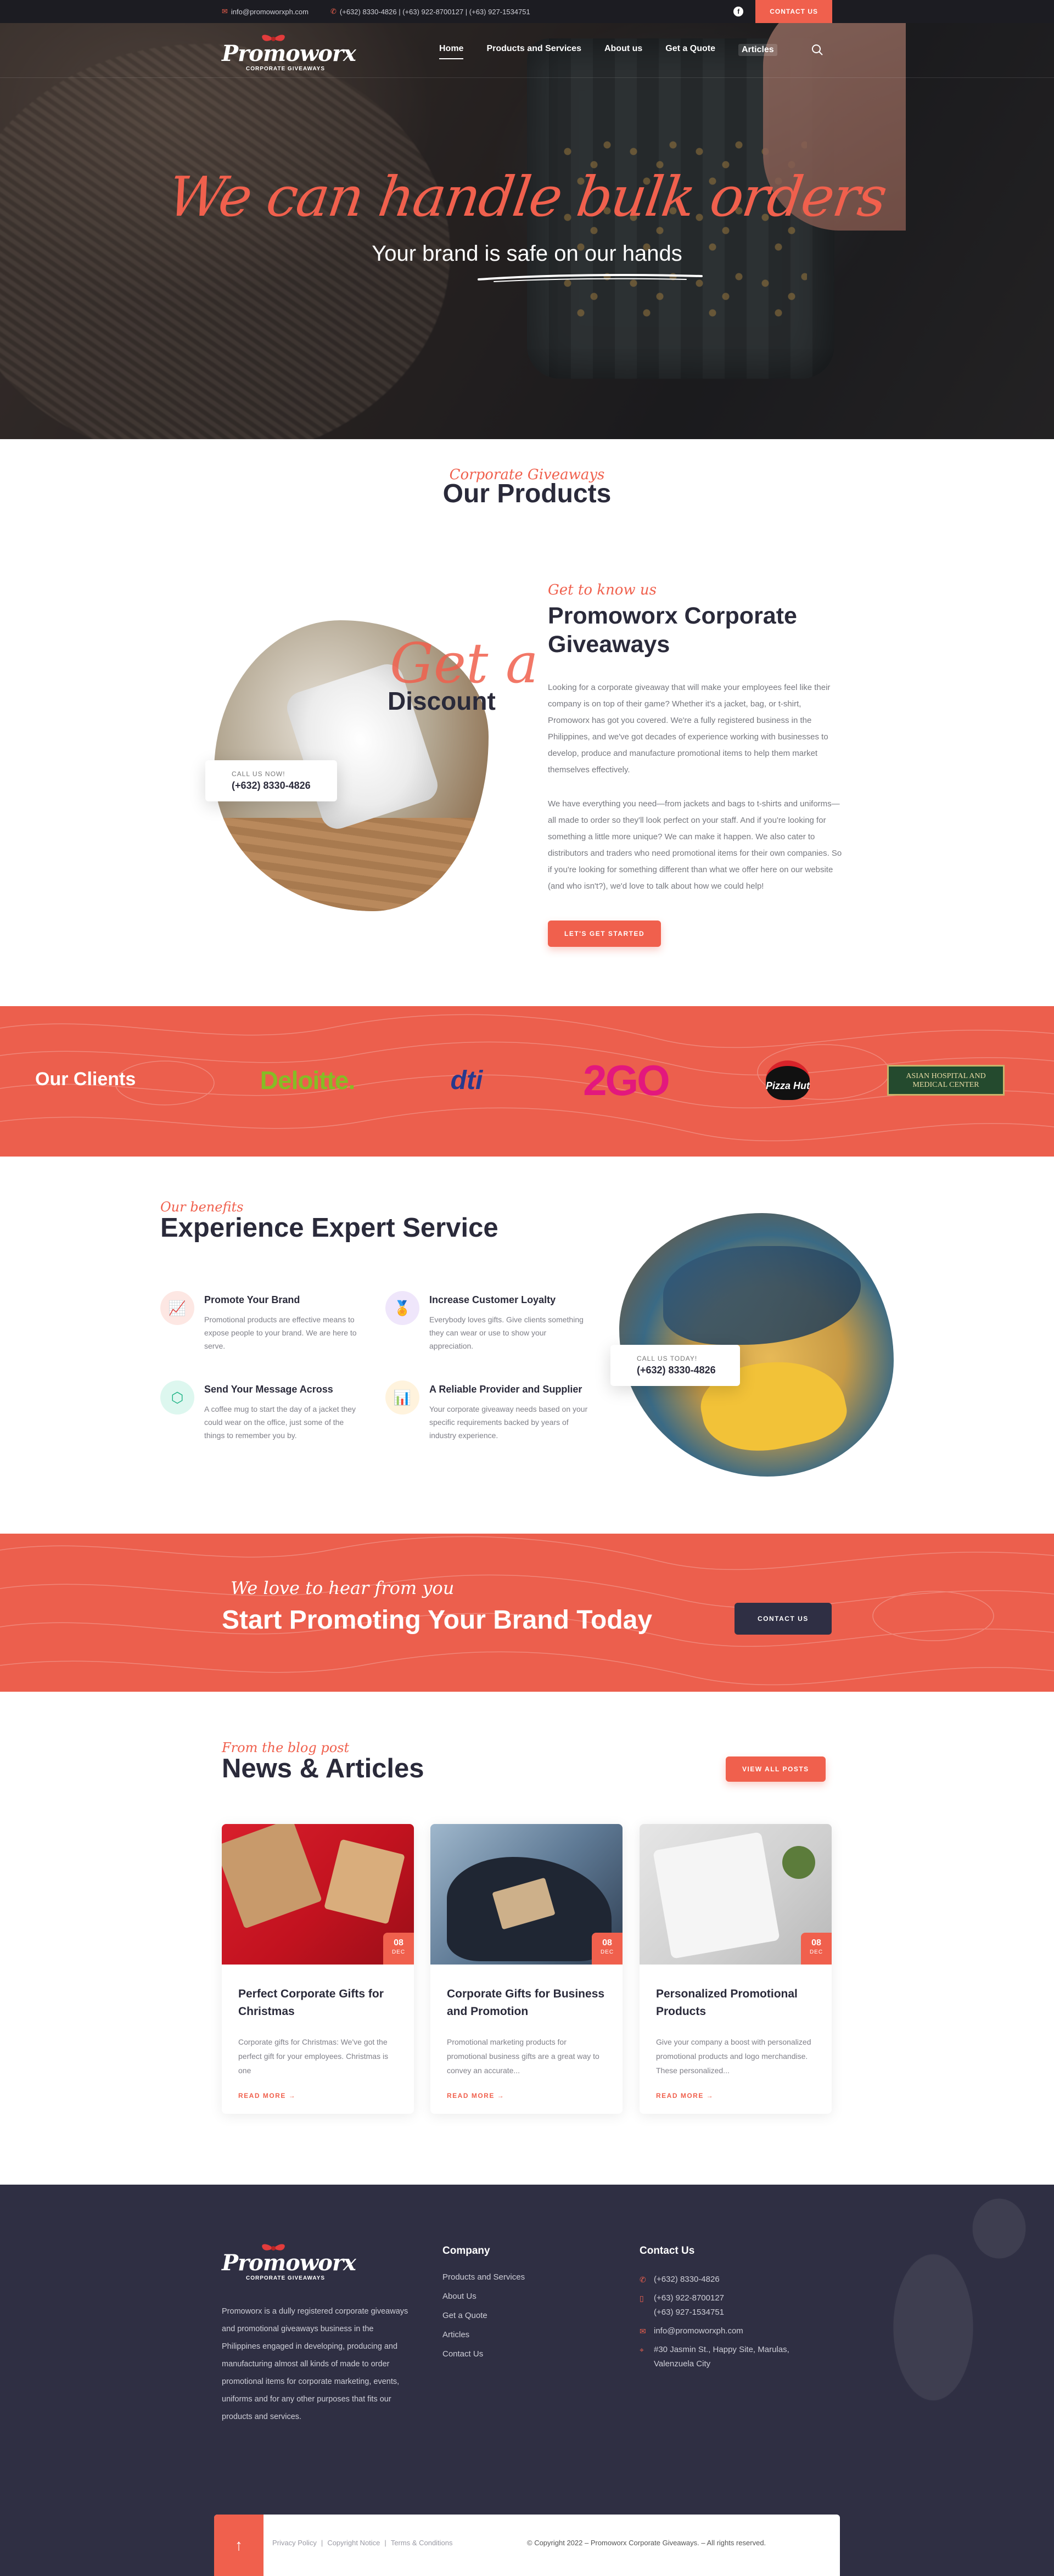  What do you see at coordinates (466, 1080) in the screenshot?
I see `client-logo-dti: dti` at bounding box center [466, 1080].